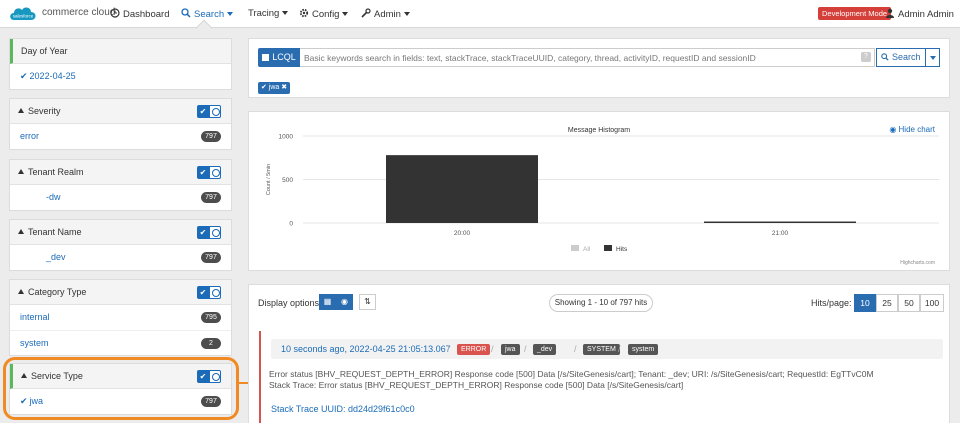  Describe the element at coordinates (120, 51) in the screenshot. I see `facet-header: Day of Year` at that location.